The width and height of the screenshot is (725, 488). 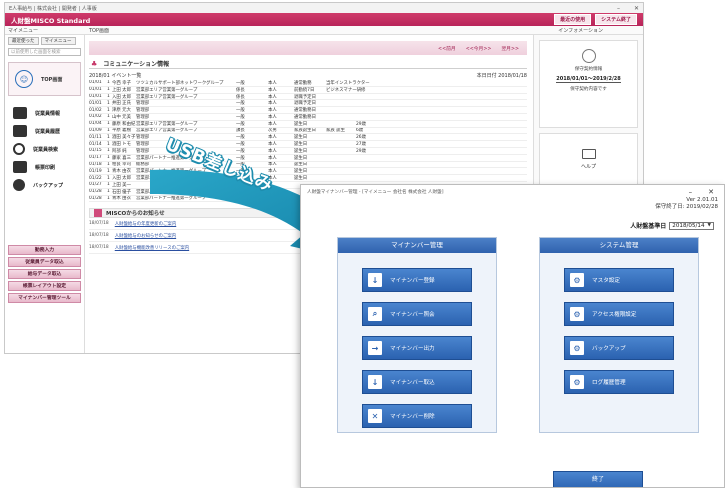 What do you see at coordinates (124, 138) in the screenshot?
I see `table-cell: 酒田 美々子` at bounding box center [124, 138].